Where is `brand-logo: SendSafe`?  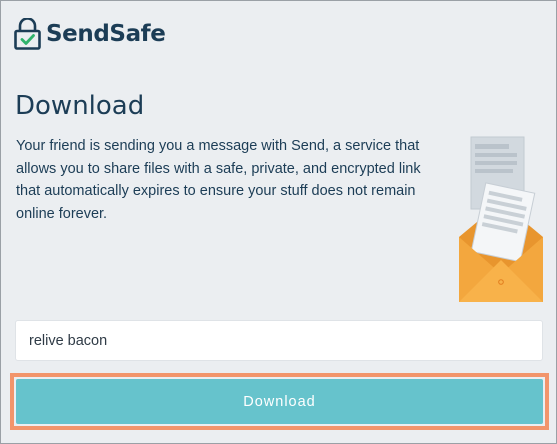 brand-logo: SendSafe is located at coordinates (90, 34).